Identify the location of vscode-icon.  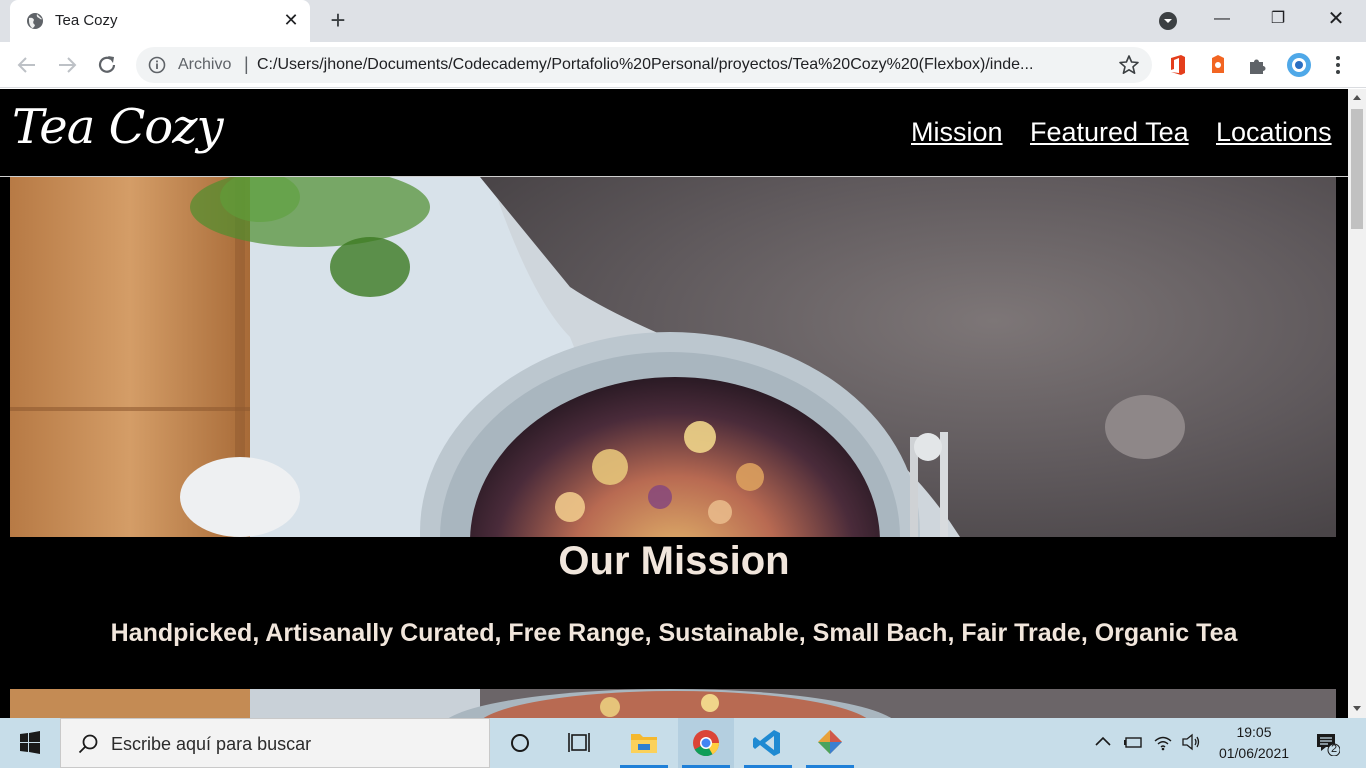
(766, 743).